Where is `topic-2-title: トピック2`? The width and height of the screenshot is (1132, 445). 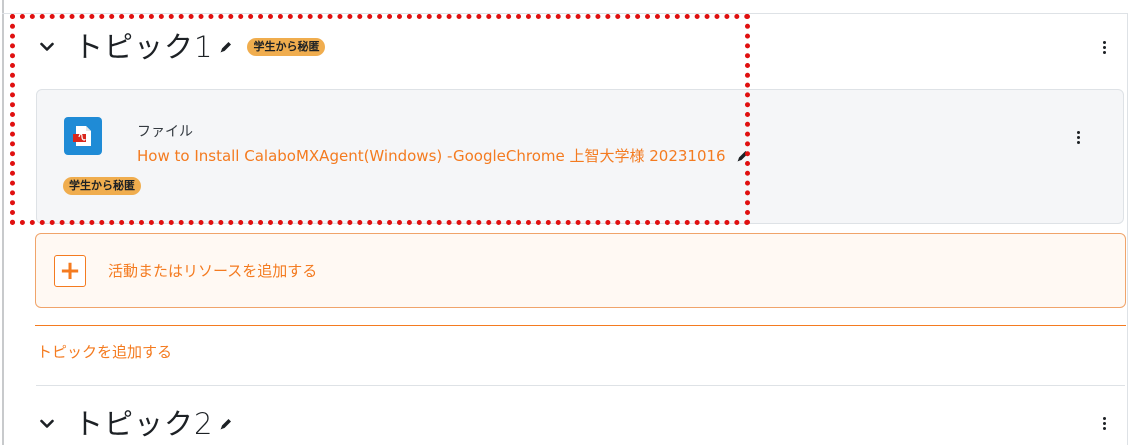
topic-2-title: トピック2 is located at coordinates (143, 424).